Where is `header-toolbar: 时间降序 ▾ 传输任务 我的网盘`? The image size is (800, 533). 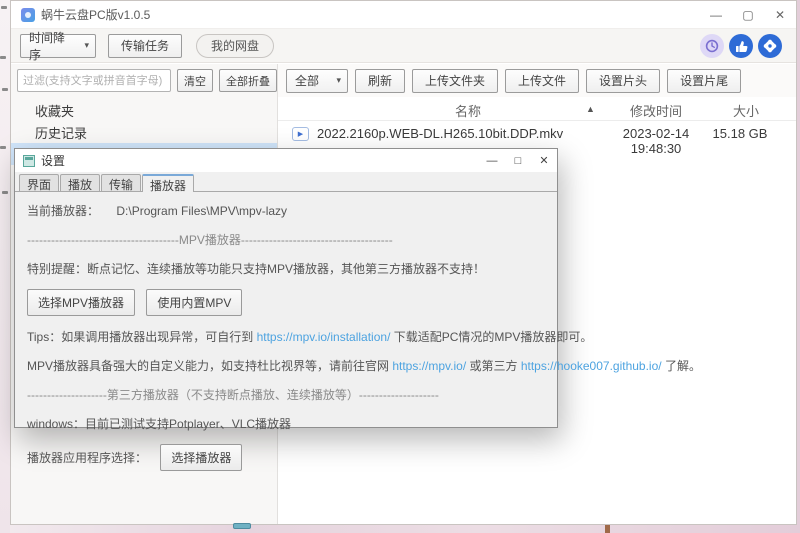 header-toolbar: 时间降序 ▾ 传输任务 我的网盘 is located at coordinates (403, 46).